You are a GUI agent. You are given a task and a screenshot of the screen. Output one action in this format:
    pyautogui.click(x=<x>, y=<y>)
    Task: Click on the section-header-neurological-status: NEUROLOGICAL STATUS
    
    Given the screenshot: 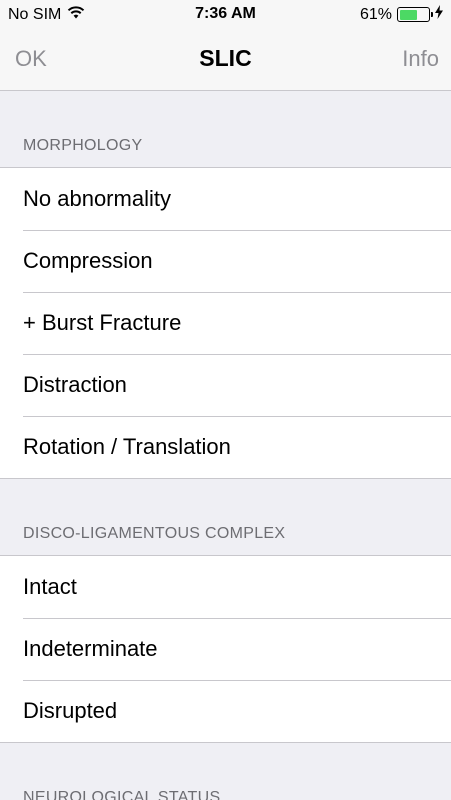 What is the action you would take?
    pyautogui.click(x=225, y=771)
    